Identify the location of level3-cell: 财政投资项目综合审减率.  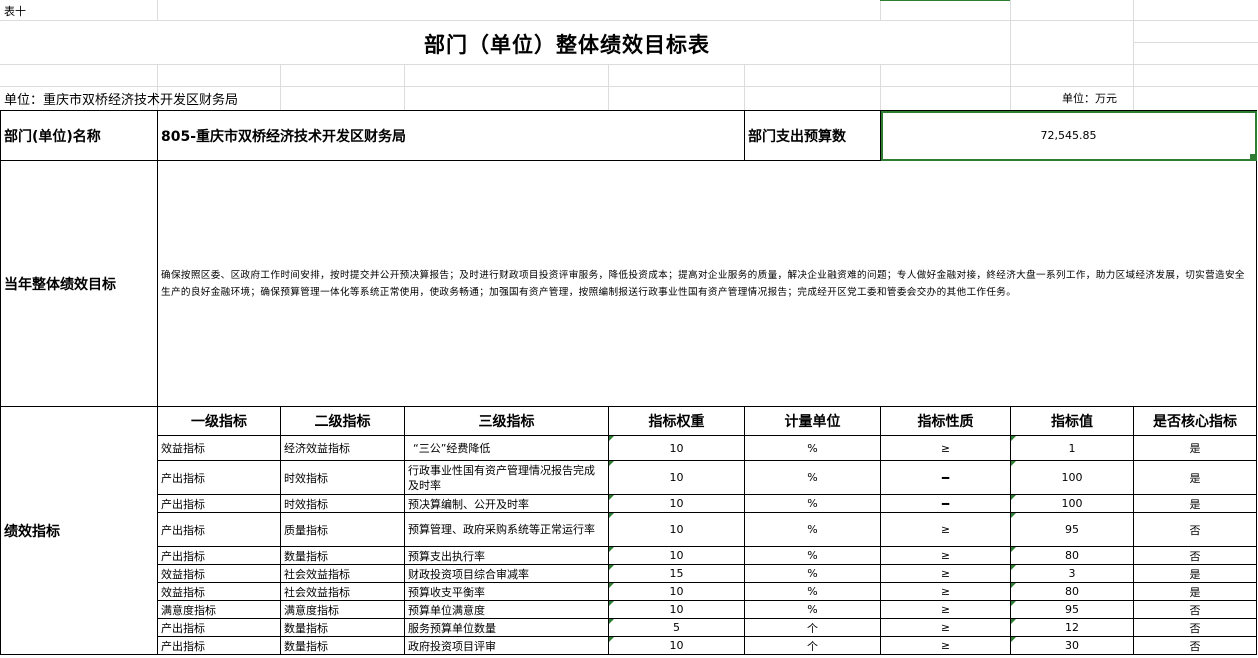
(506, 573).